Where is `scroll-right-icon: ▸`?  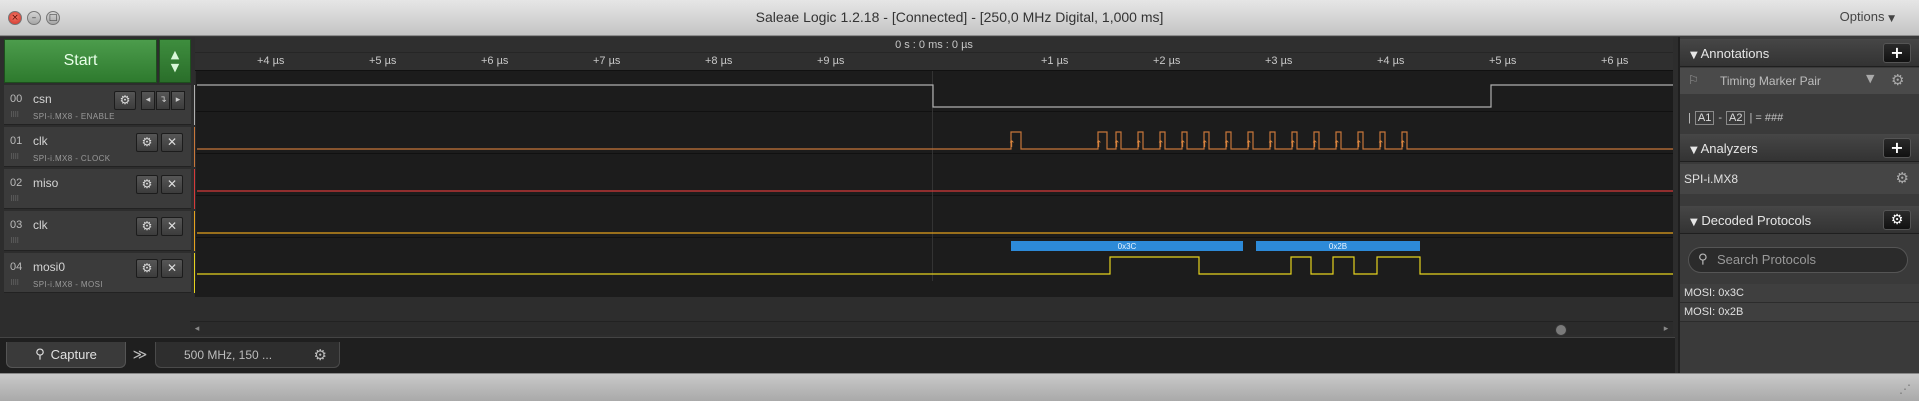
scroll-right-icon: ▸ is located at coordinates (1666, 329).